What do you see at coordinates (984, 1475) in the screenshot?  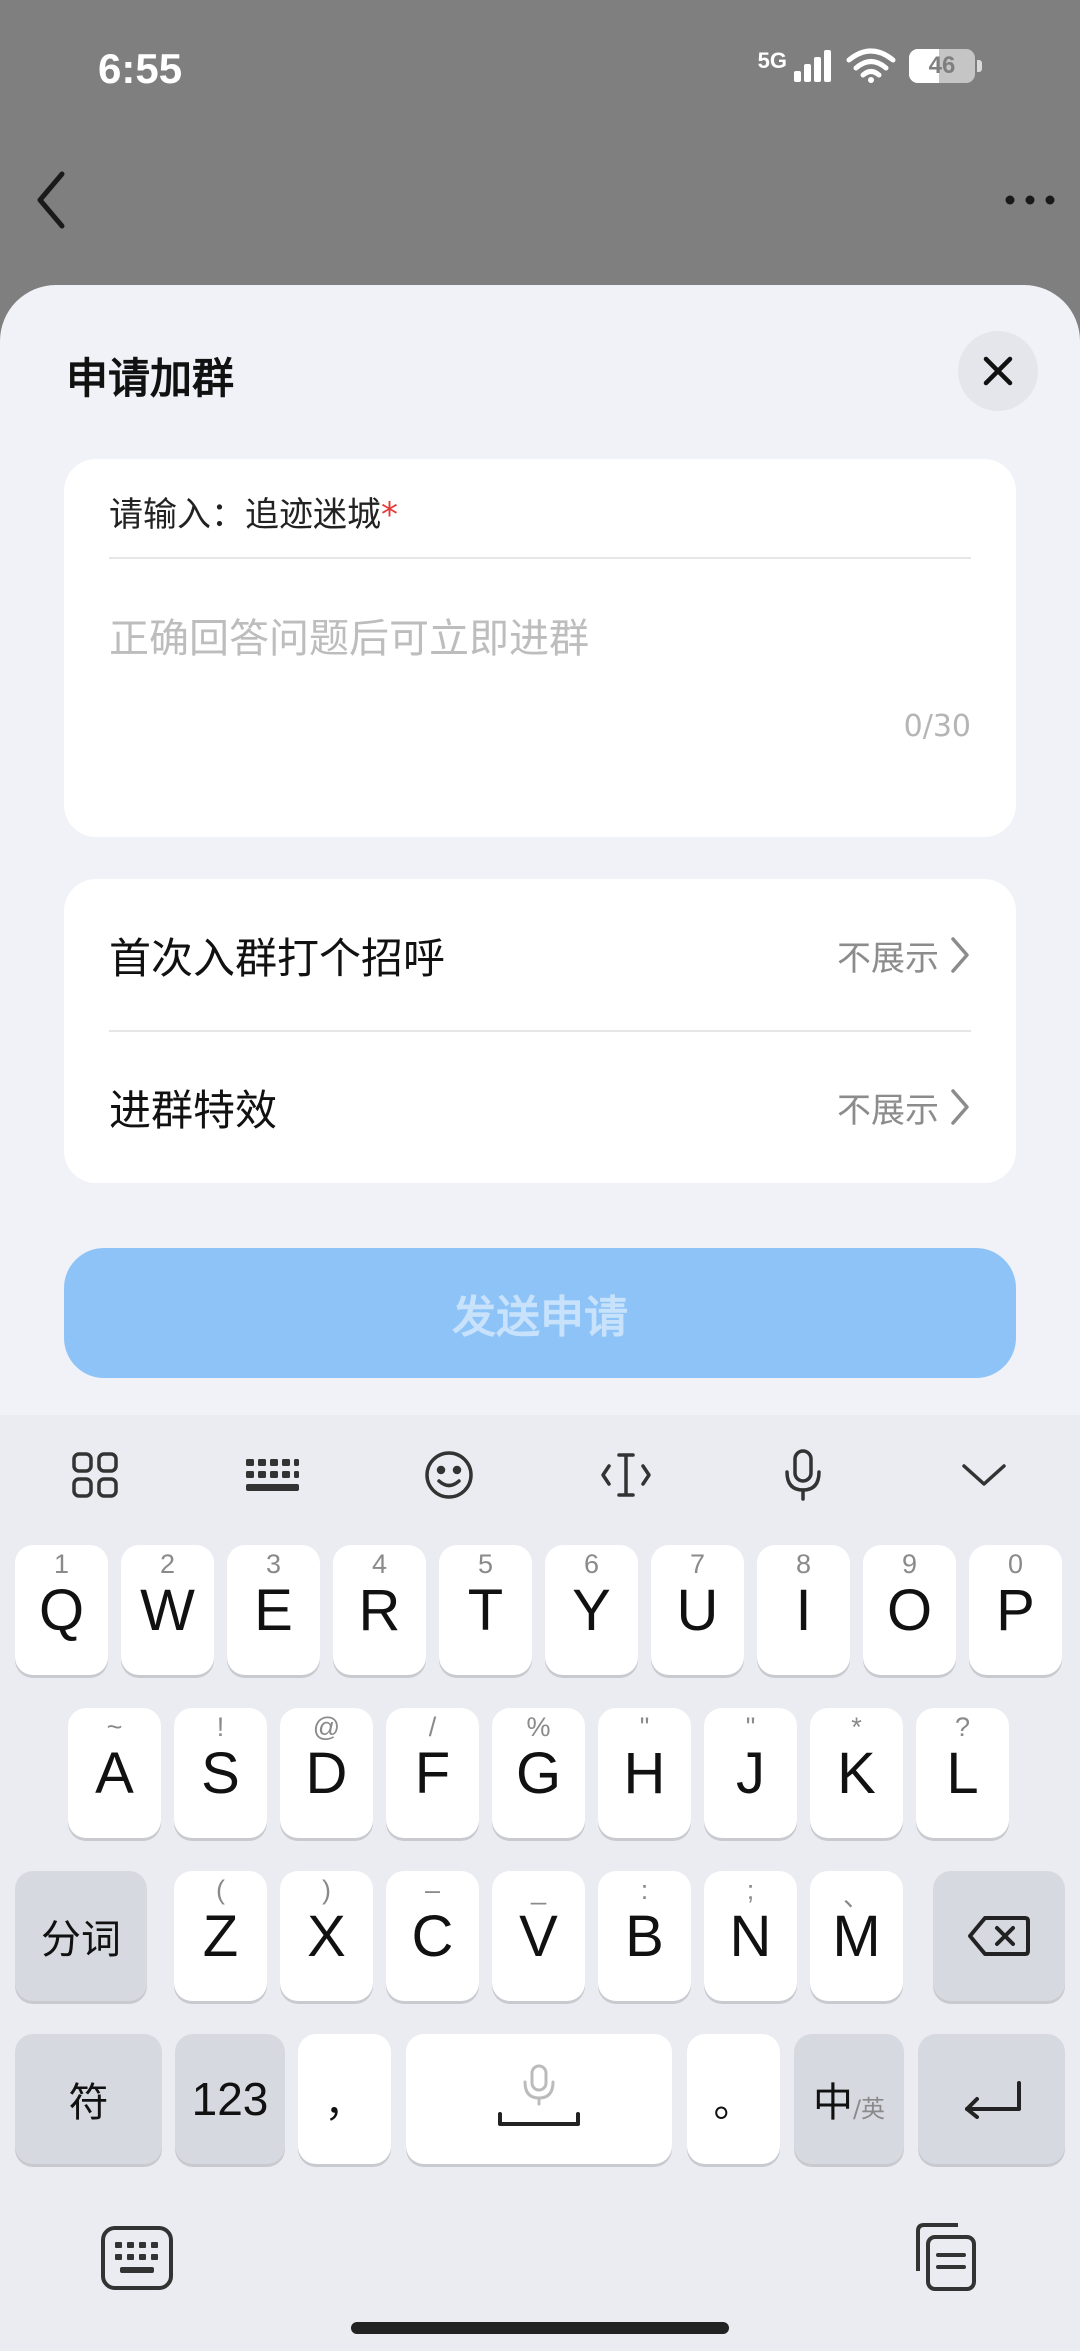 I see `collapse-chevron-icon` at bounding box center [984, 1475].